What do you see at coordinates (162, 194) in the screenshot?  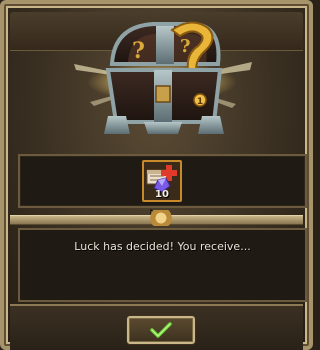 I see `reward-item-quantity: 10` at bounding box center [162, 194].